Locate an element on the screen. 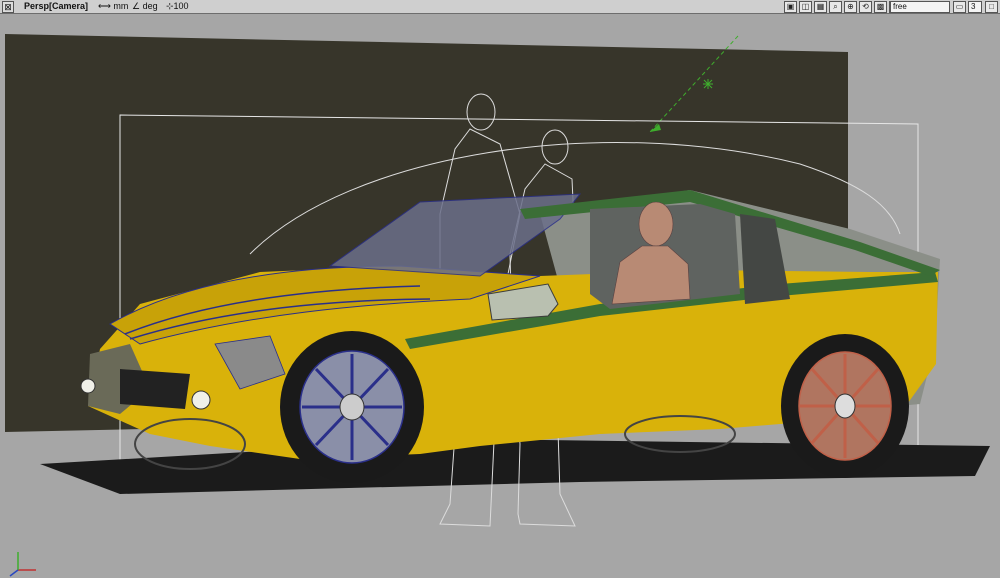 The image size is (1000, 578). maximize-icon: □ is located at coordinates (991, 7).